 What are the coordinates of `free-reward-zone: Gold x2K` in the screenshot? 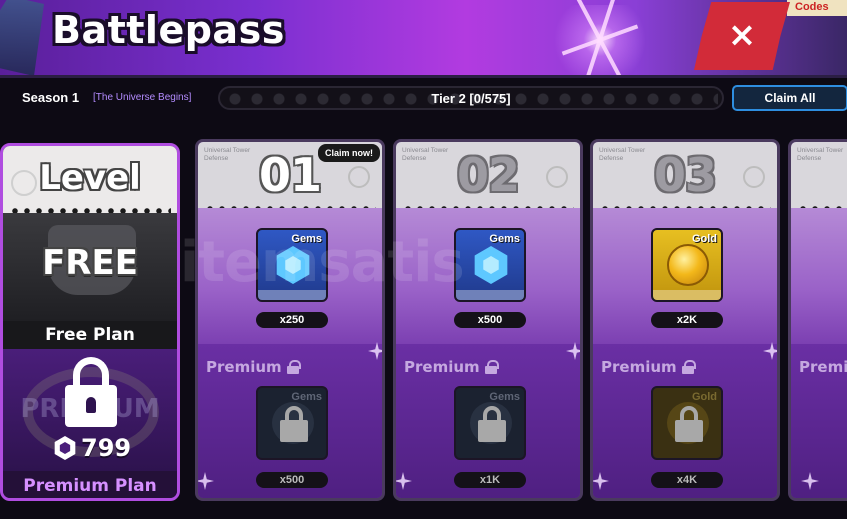 It's located at (685, 276).